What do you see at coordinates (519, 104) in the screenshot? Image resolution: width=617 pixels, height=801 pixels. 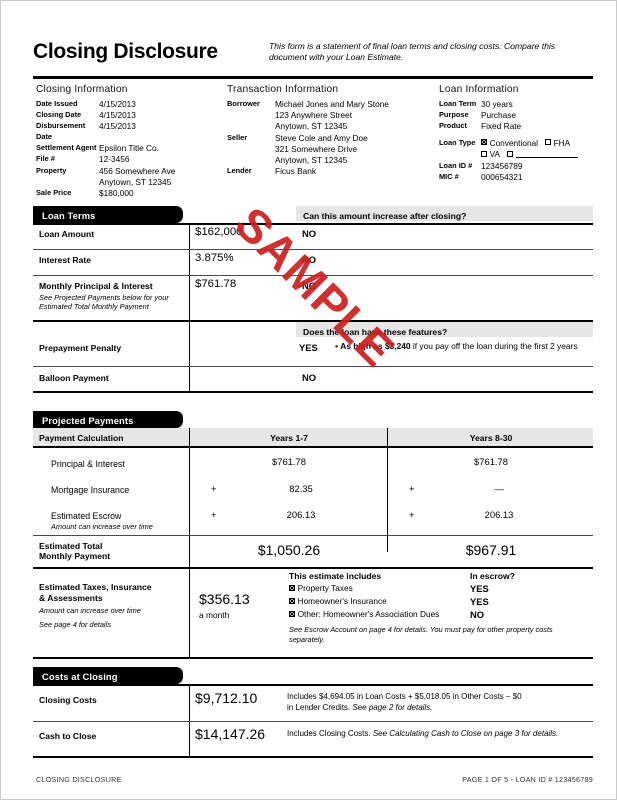 I see `info-row: Loan Term 30 years` at bounding box center [519, 104].